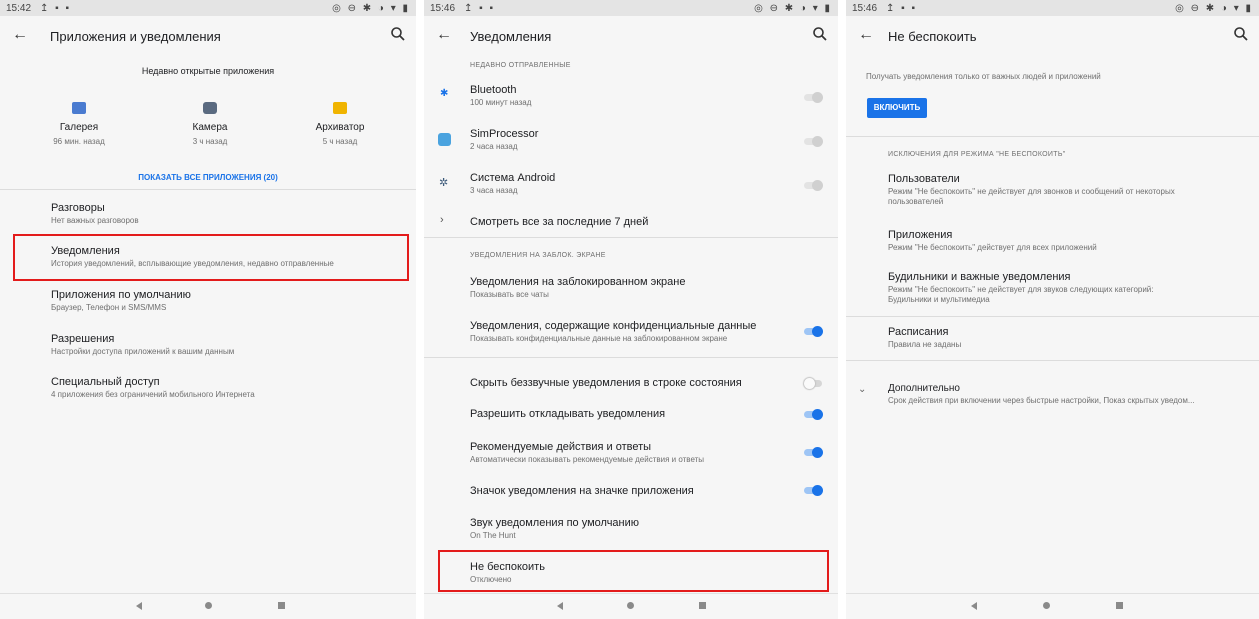 This screenshot has width=1259, height=619. Describe the element at coordinates (121, 295) in the screenshot. I see `menu-item-title: Приложения по умолчанию` at that location.